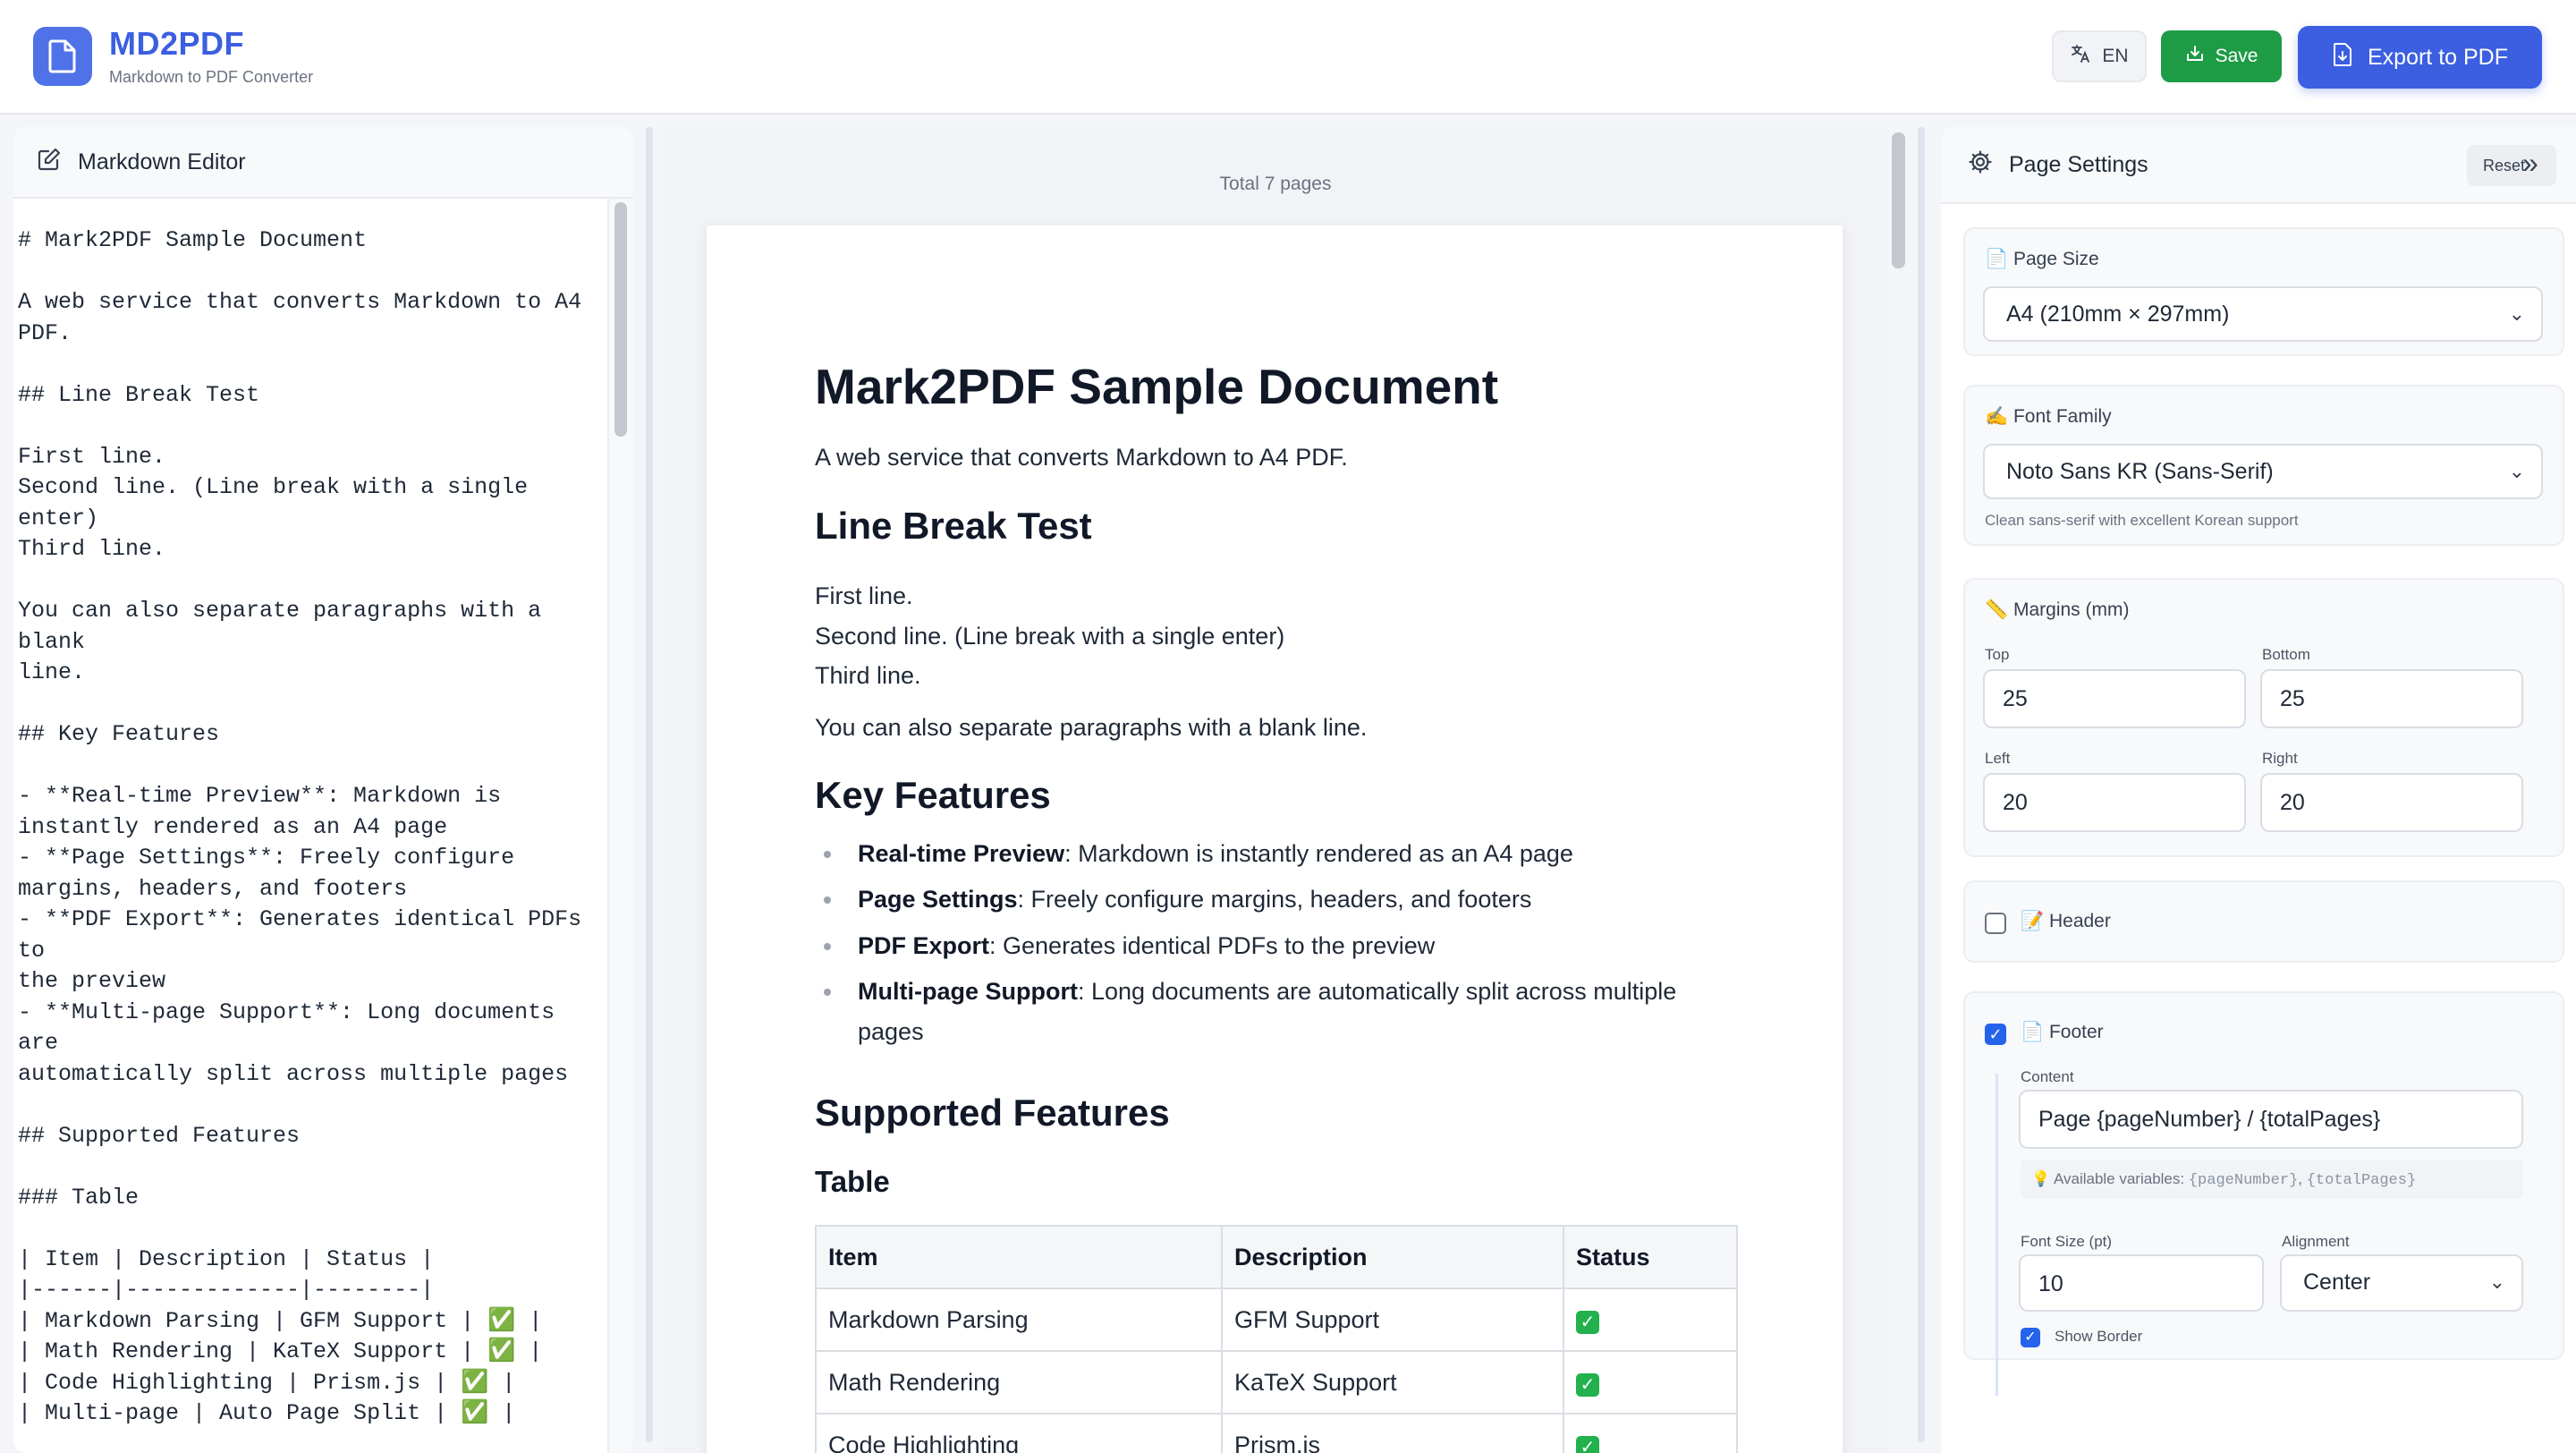 This screenshot has width=2576, height=1453. Describe the element at coordinates (2078, 164) in the screenshot. I see `settings-title: Page Settings` at that location.